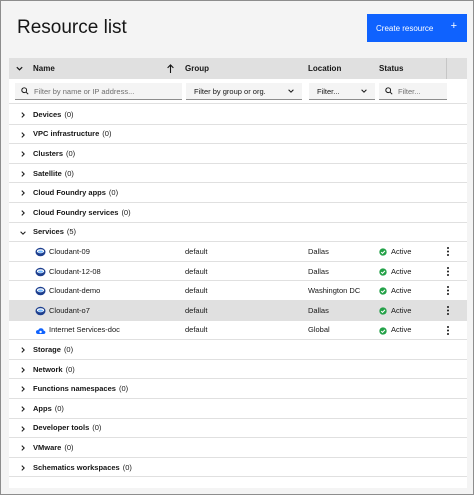 This screenshot has height=495, width=474. I want to click on group-row: Services (5), so click(238, 233).